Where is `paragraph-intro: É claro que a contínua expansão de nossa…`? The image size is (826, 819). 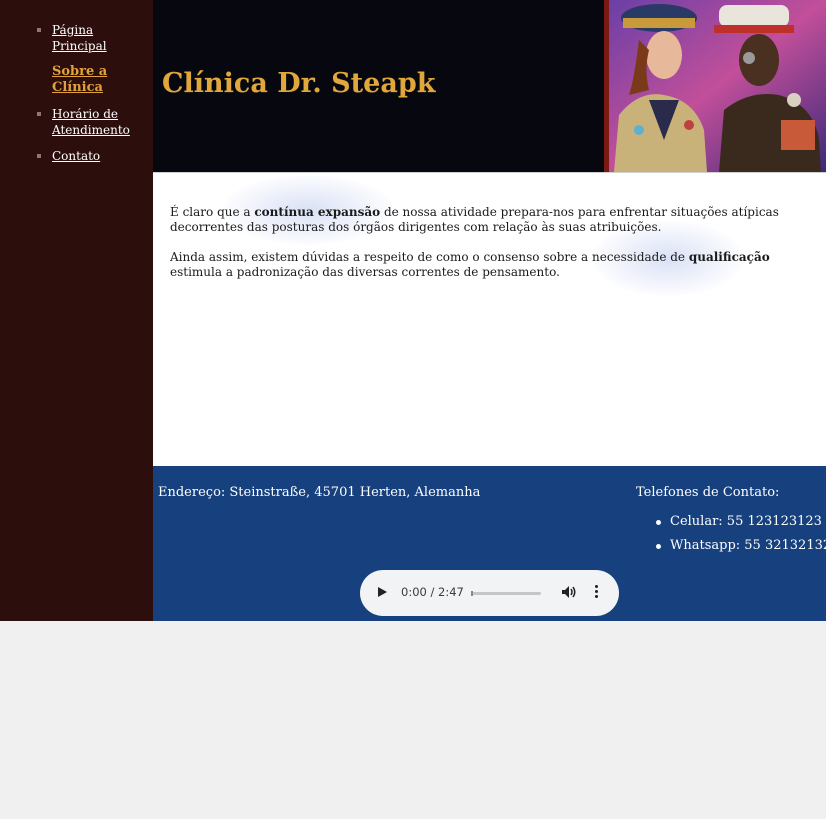
paragraph-intro: É claro que a contínua expansão de nossa… is located at coordinates (490, 220).